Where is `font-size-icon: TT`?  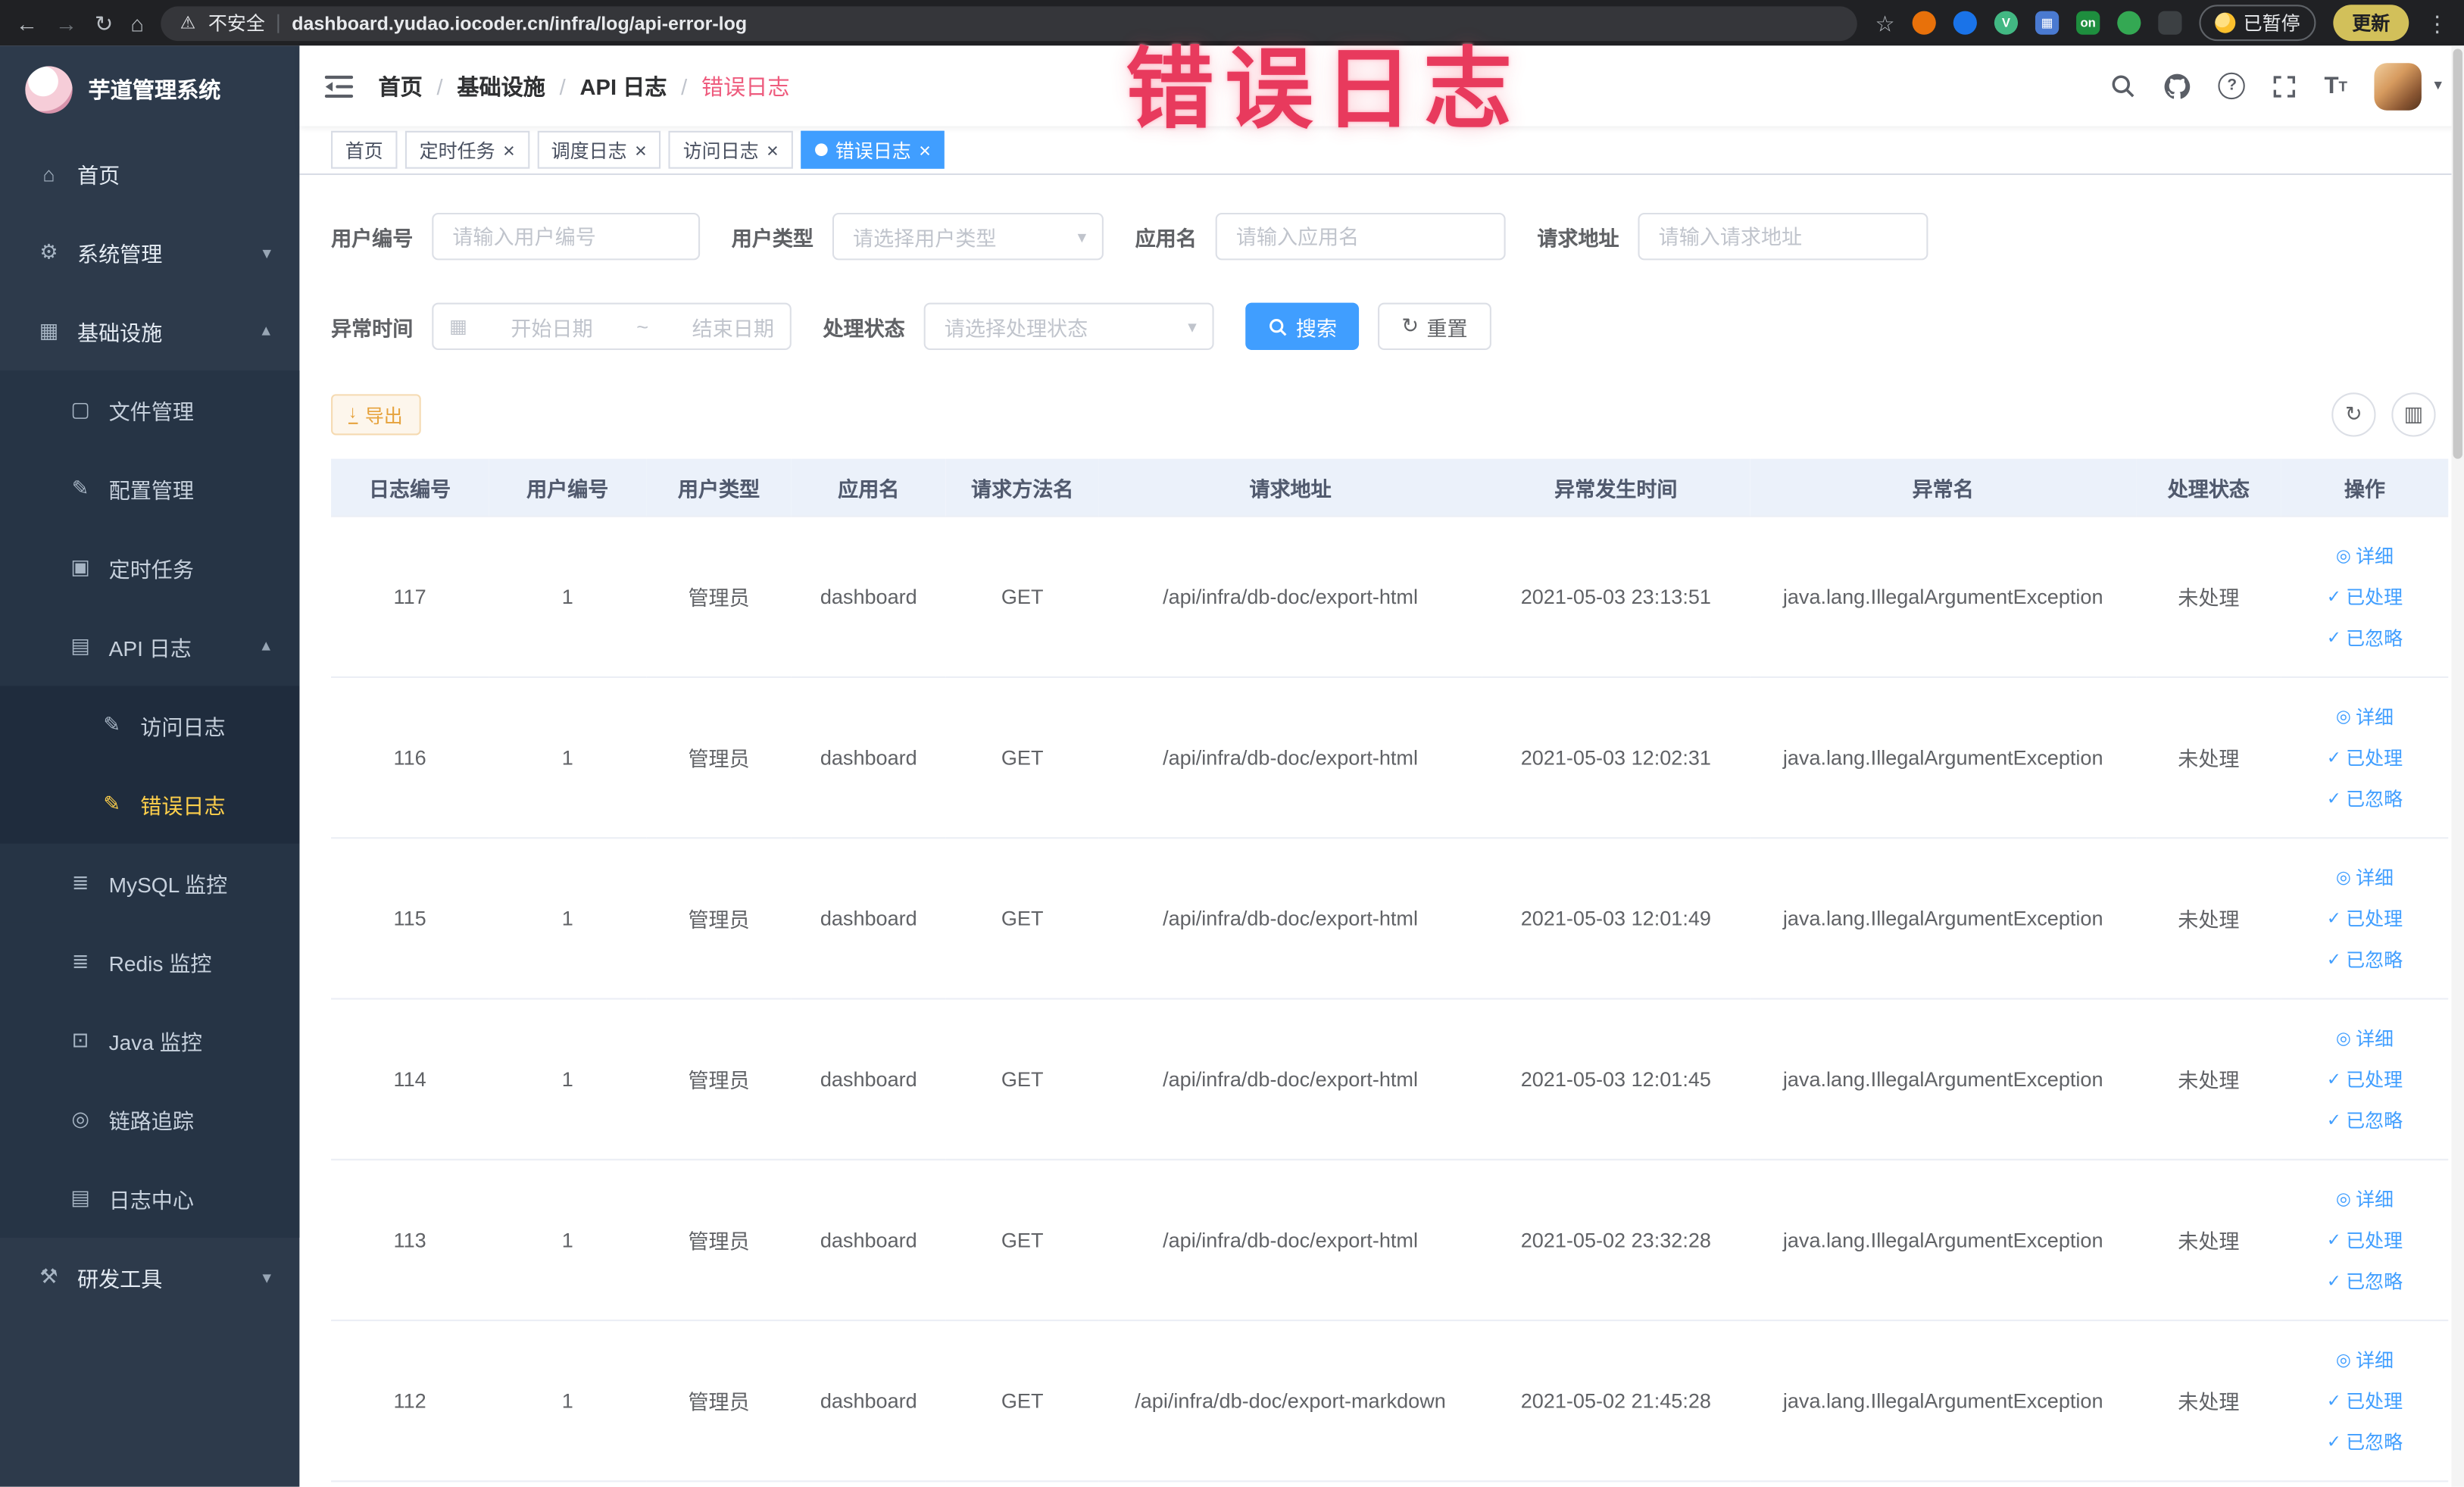
font-size-icon: TT is located at coordinates (2335, 86).